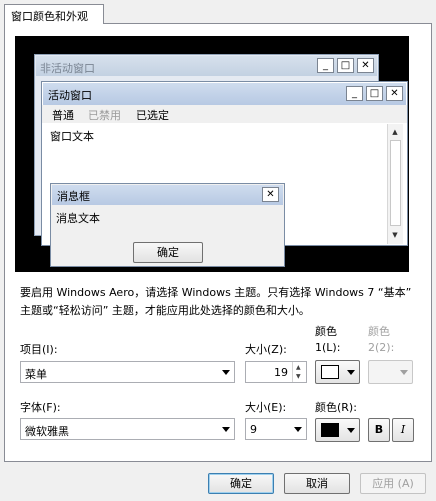 This screenshot has height=501, width=436. I want to click on color2-label: 2(2):, so click(381, 347).